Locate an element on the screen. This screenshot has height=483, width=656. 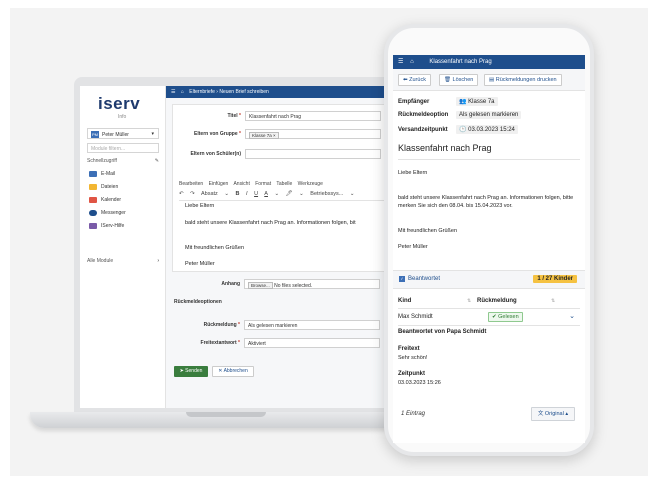
col-child-header: Kind is located at coordinates (404, 301).